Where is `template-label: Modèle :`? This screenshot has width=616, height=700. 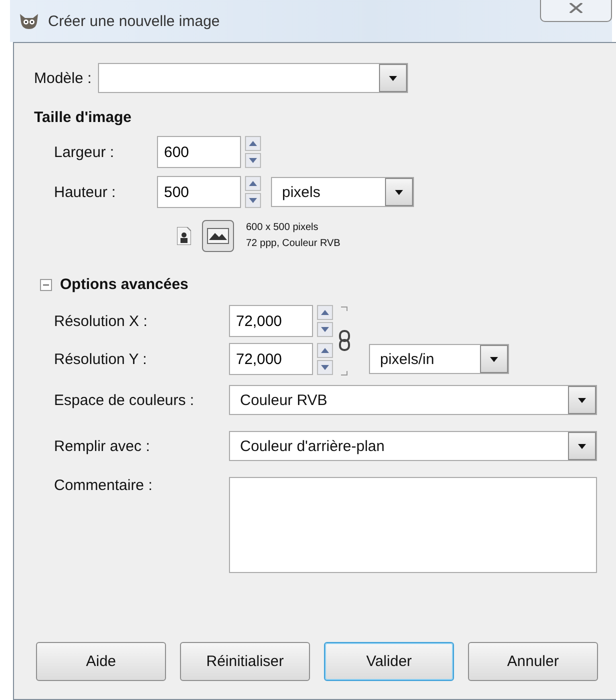
template-label: Modèle : is located at coordinates (63, 78).